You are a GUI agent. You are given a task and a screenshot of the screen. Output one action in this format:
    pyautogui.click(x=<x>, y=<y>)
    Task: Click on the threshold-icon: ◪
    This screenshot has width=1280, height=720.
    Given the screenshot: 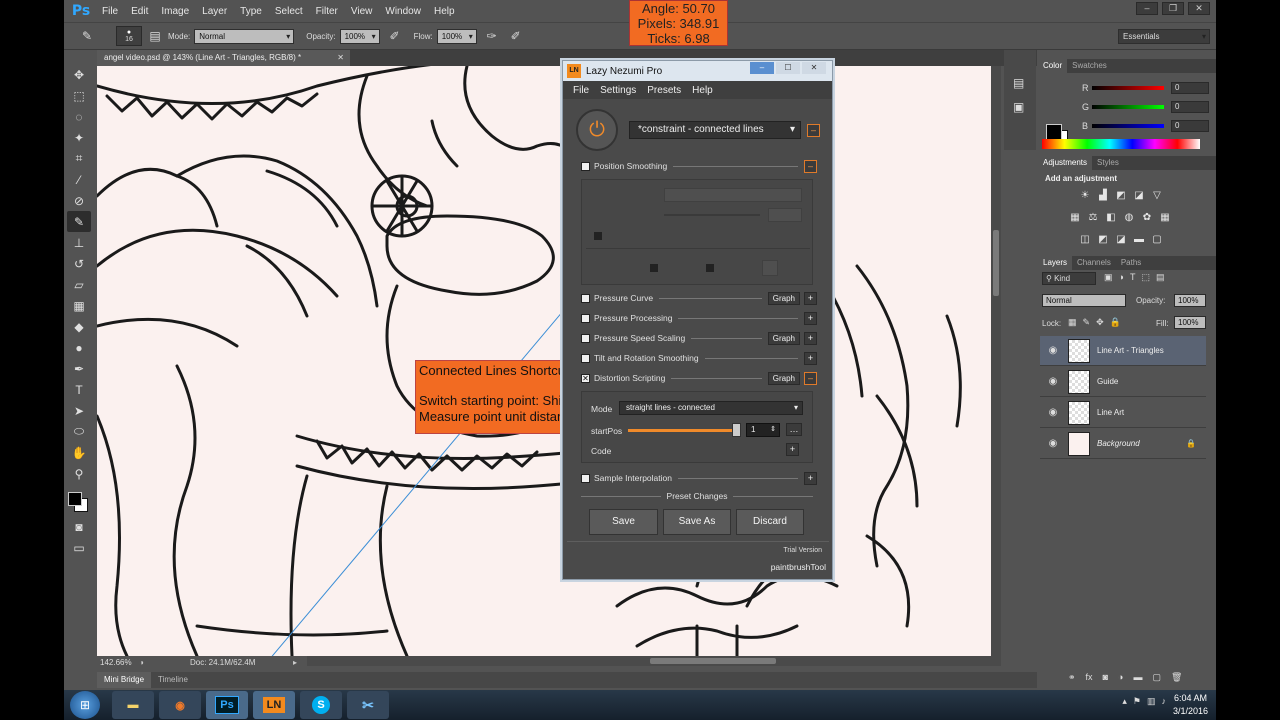 What is the action you would take?
    pyautogui.click(x=1121, y=240)
    